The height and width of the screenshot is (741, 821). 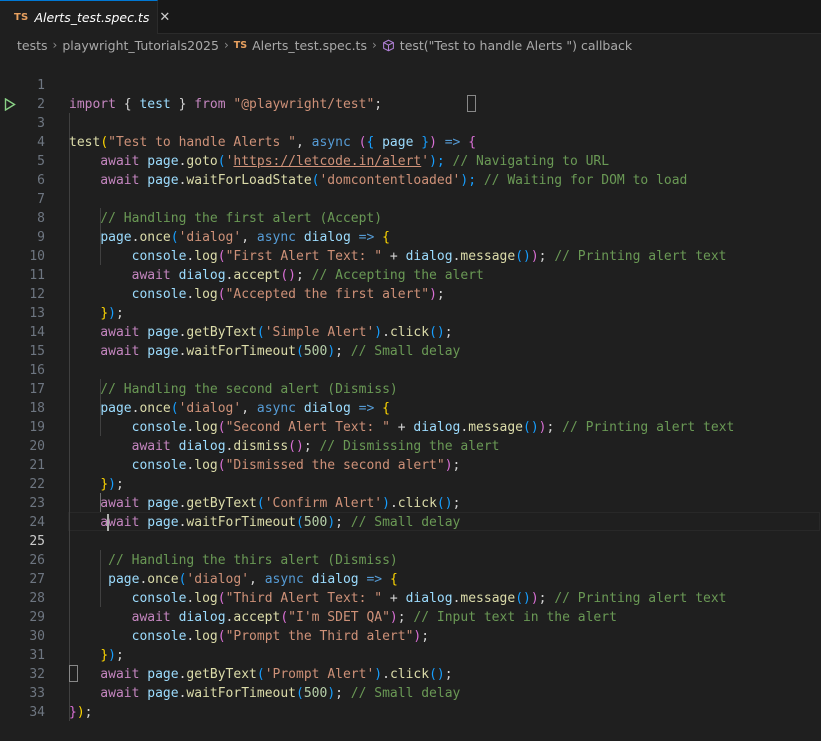 I want to click on code-line-active: 25 // Handling the thirs alert (Dismiss), so click(x=410, y=540).